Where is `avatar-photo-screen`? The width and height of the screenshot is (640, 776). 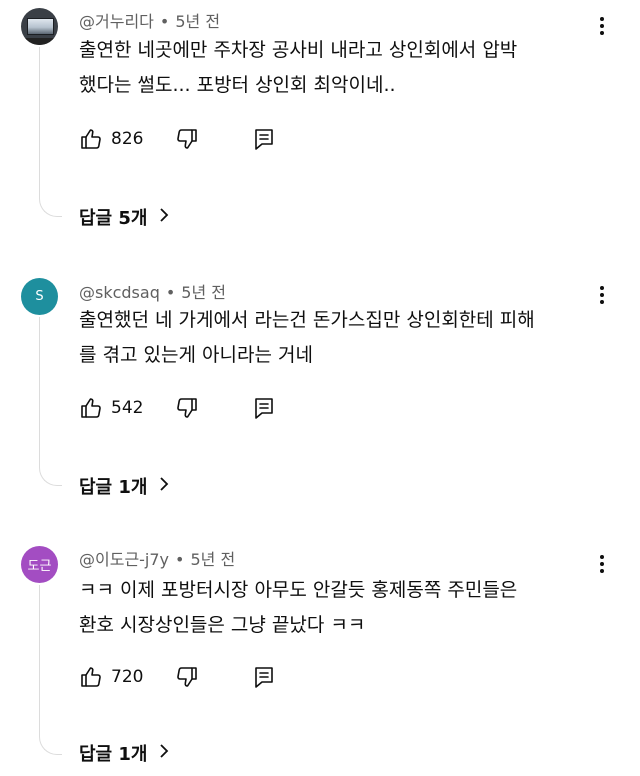
avatar-photo-screen is located at coordinates (40, 26).